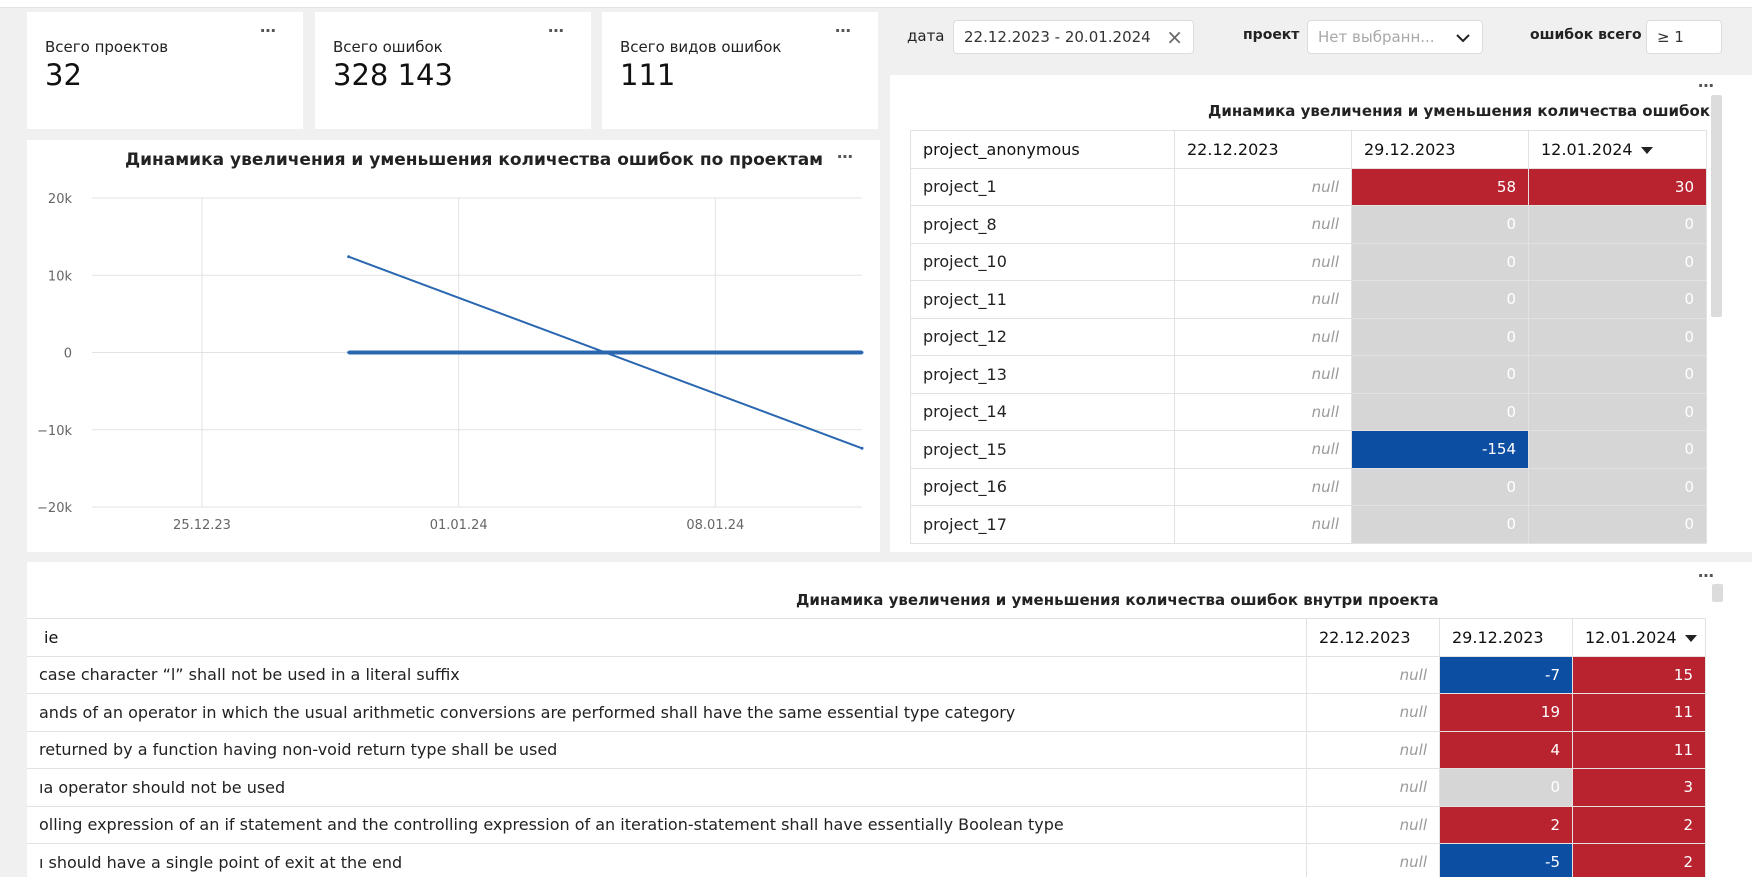  I want to click on row-name-cell: project_13, so click(1042, 374).